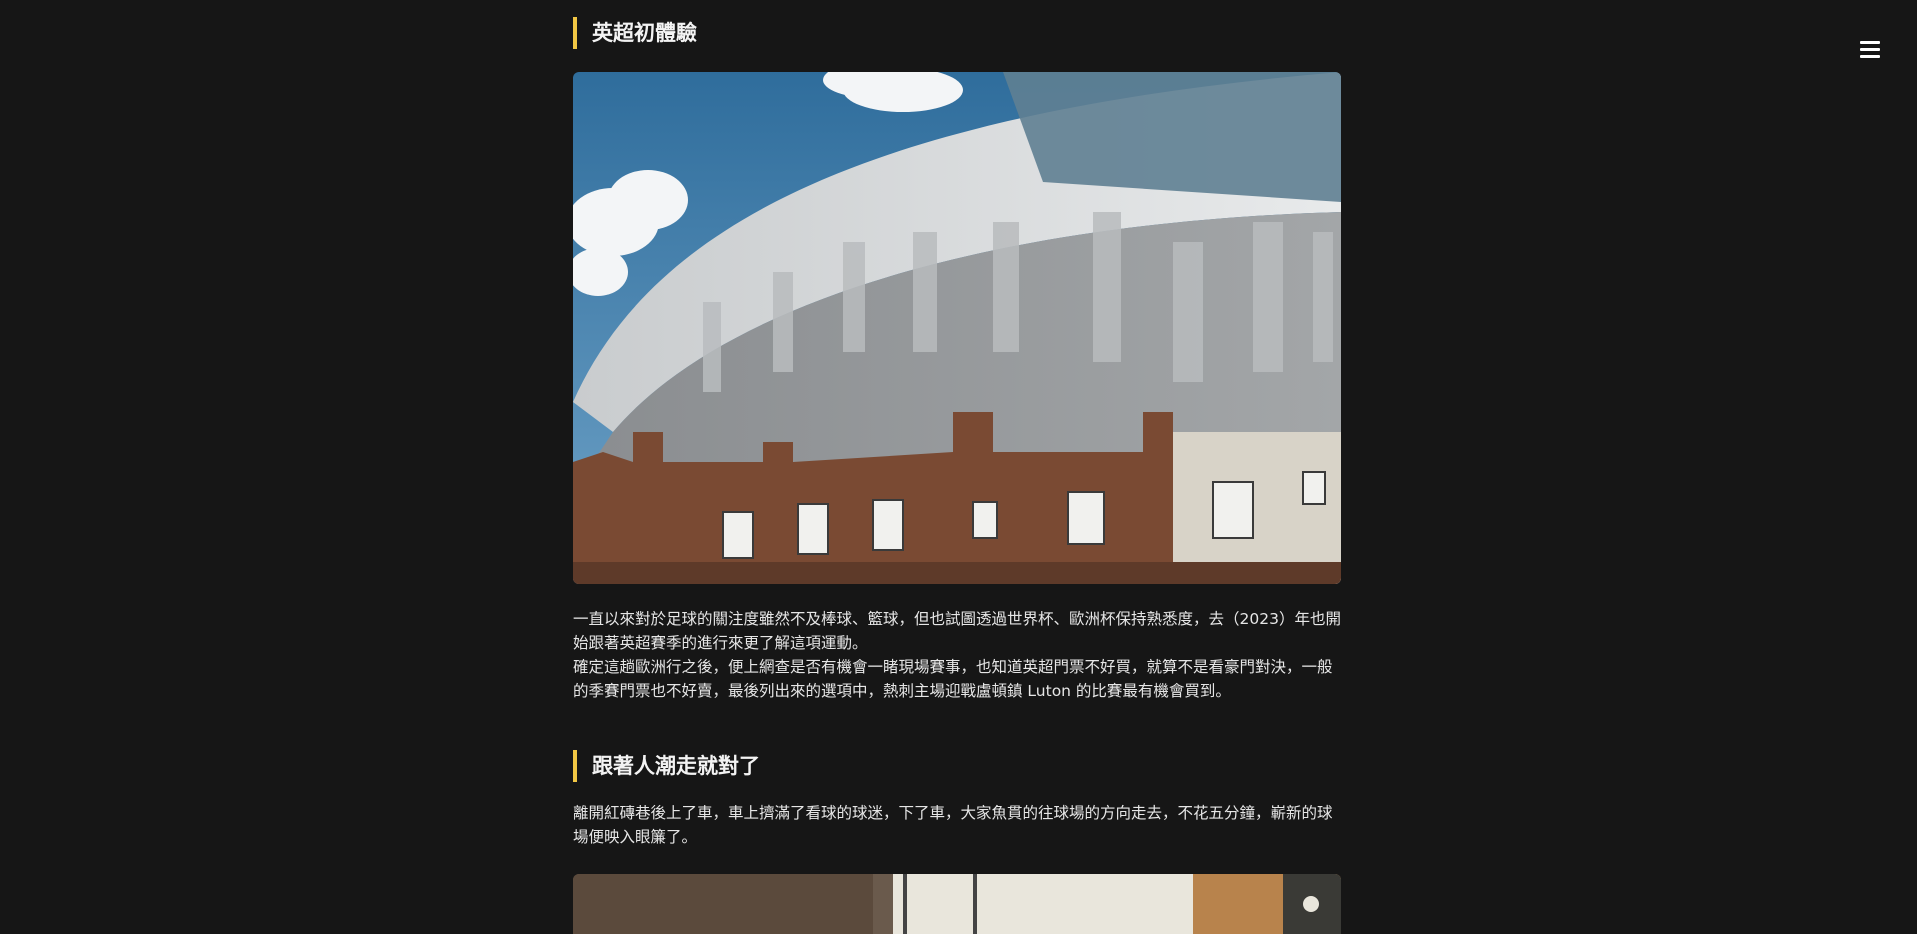 This screenshot has width=1917, height=934. What do you see at coordinates (666, 766) in the screenshot?
I see `section-title: 跟著人潮走就對了` at bounding box center [666, 766].